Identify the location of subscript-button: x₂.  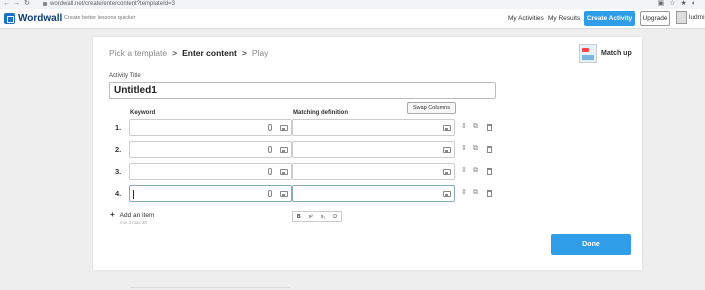
(323, 217).